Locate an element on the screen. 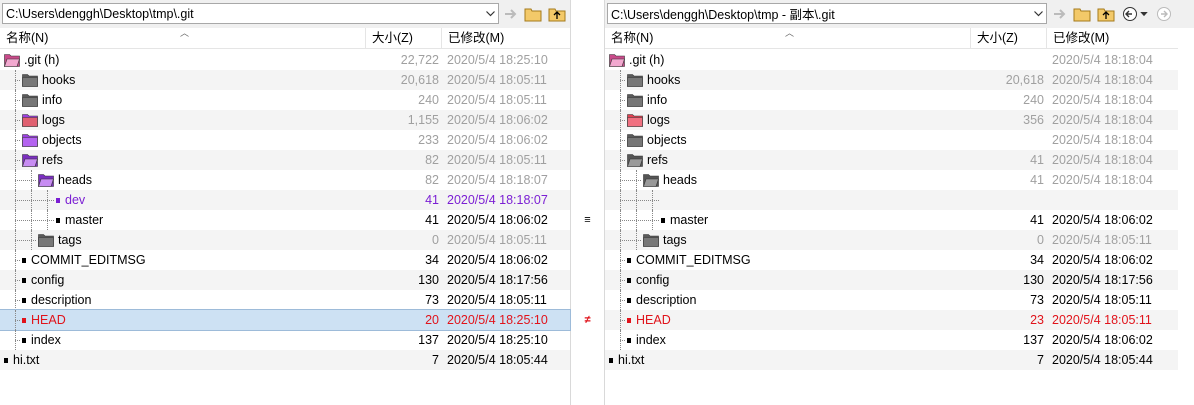 The width and height of the screenshot is (1194, 405). item-name: HEAD is located at coordinates (653, 320).